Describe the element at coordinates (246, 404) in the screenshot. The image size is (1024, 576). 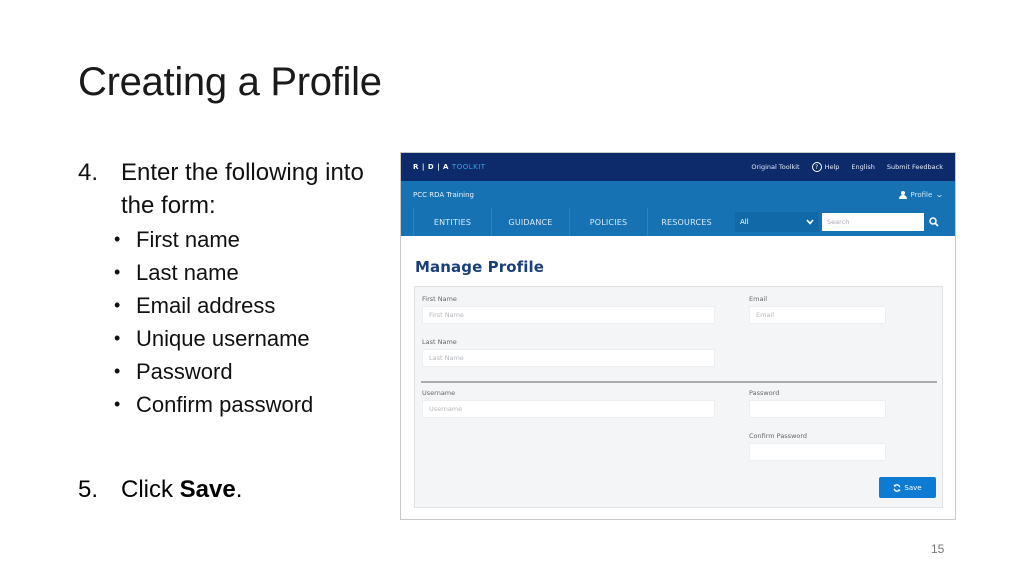
I see `list-item: • Confirm password` at that location.